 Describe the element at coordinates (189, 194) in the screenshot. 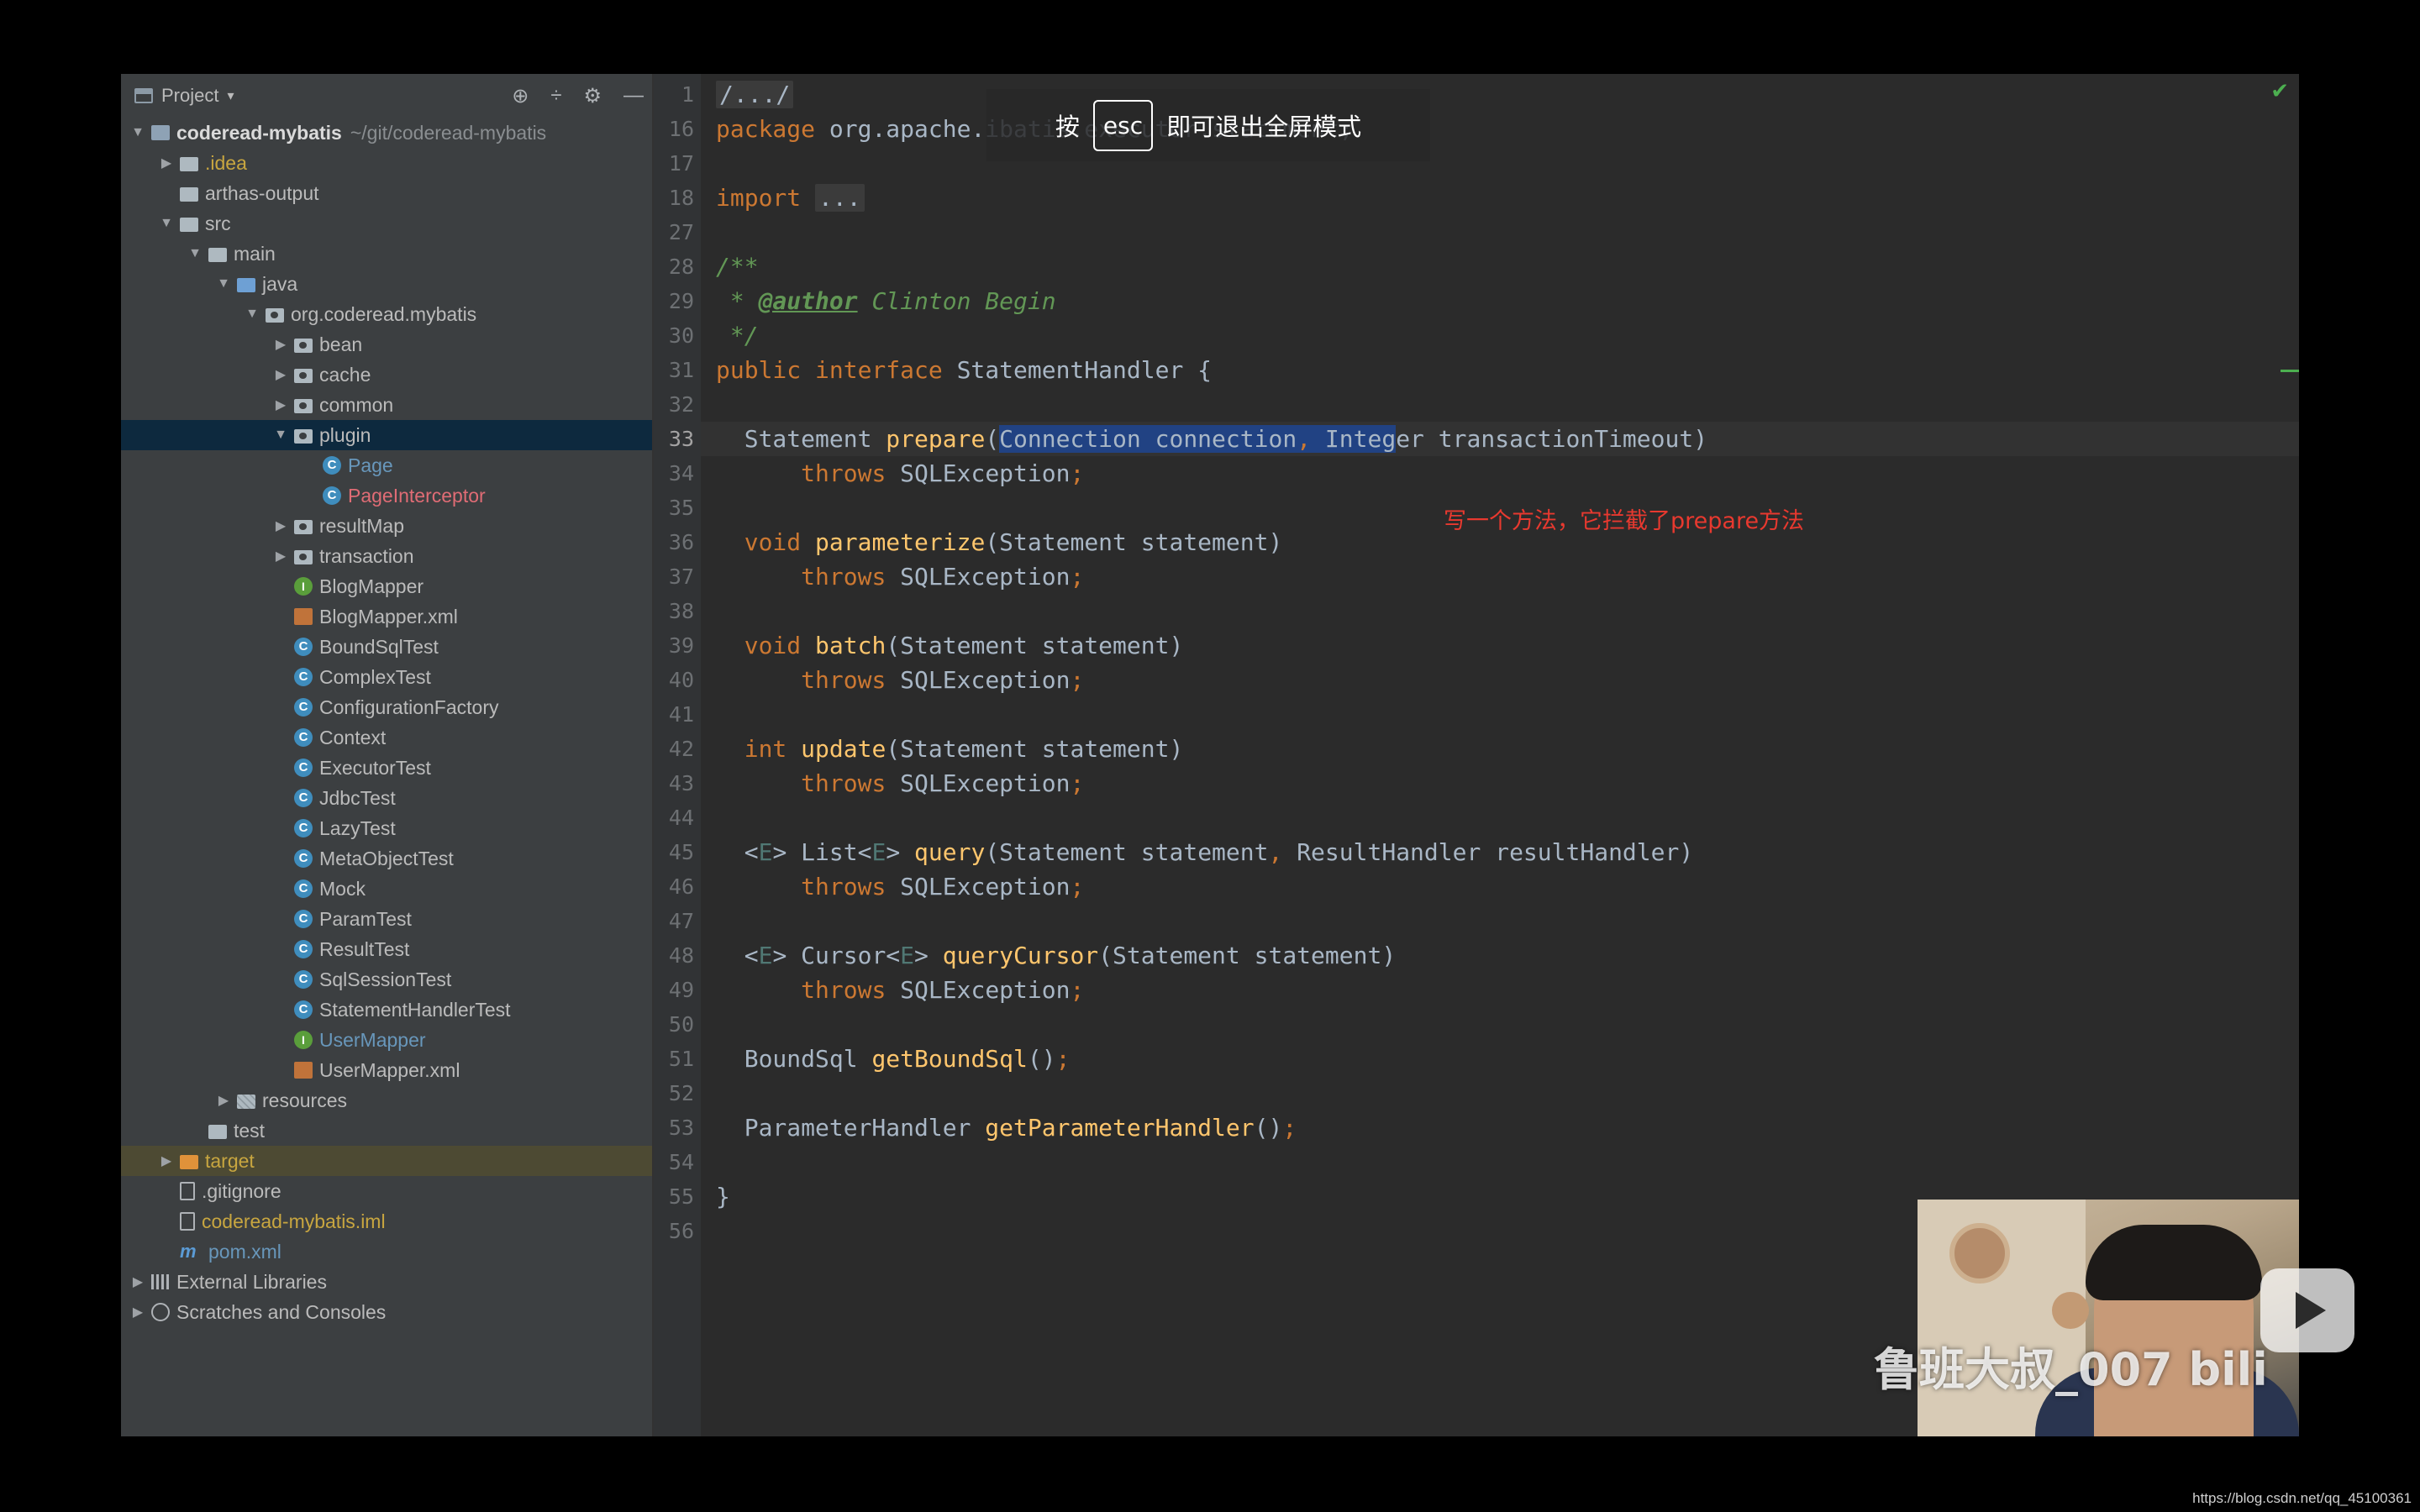

I see `folder-icon` at that location.